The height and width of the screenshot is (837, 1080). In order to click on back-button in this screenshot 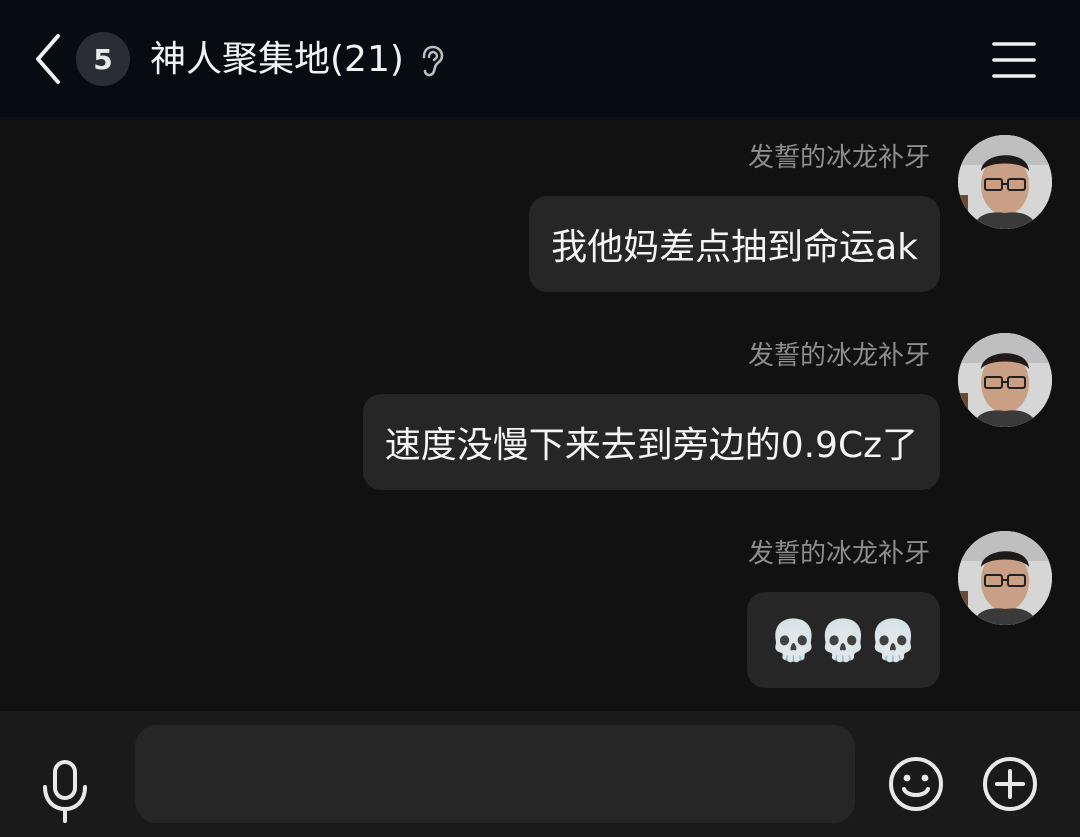, I will do `click(48, 59)`.